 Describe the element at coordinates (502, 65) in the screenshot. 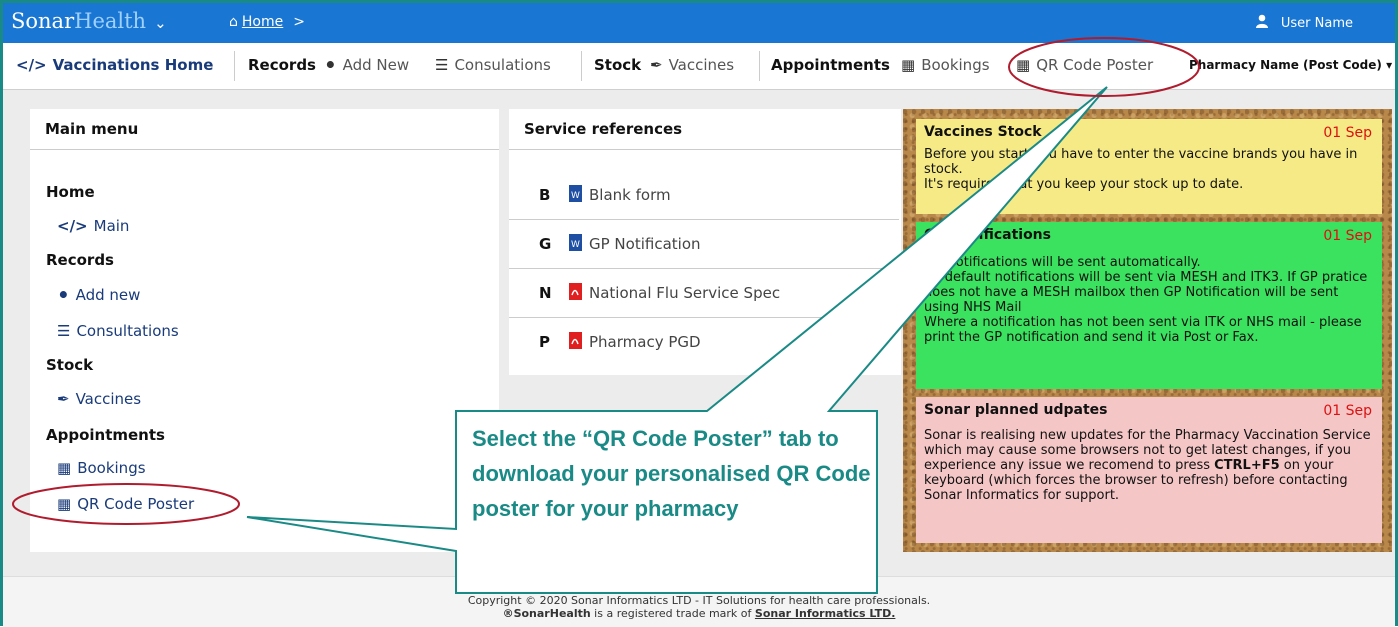

I see `tab-consultations-label: Consulations` at that location.